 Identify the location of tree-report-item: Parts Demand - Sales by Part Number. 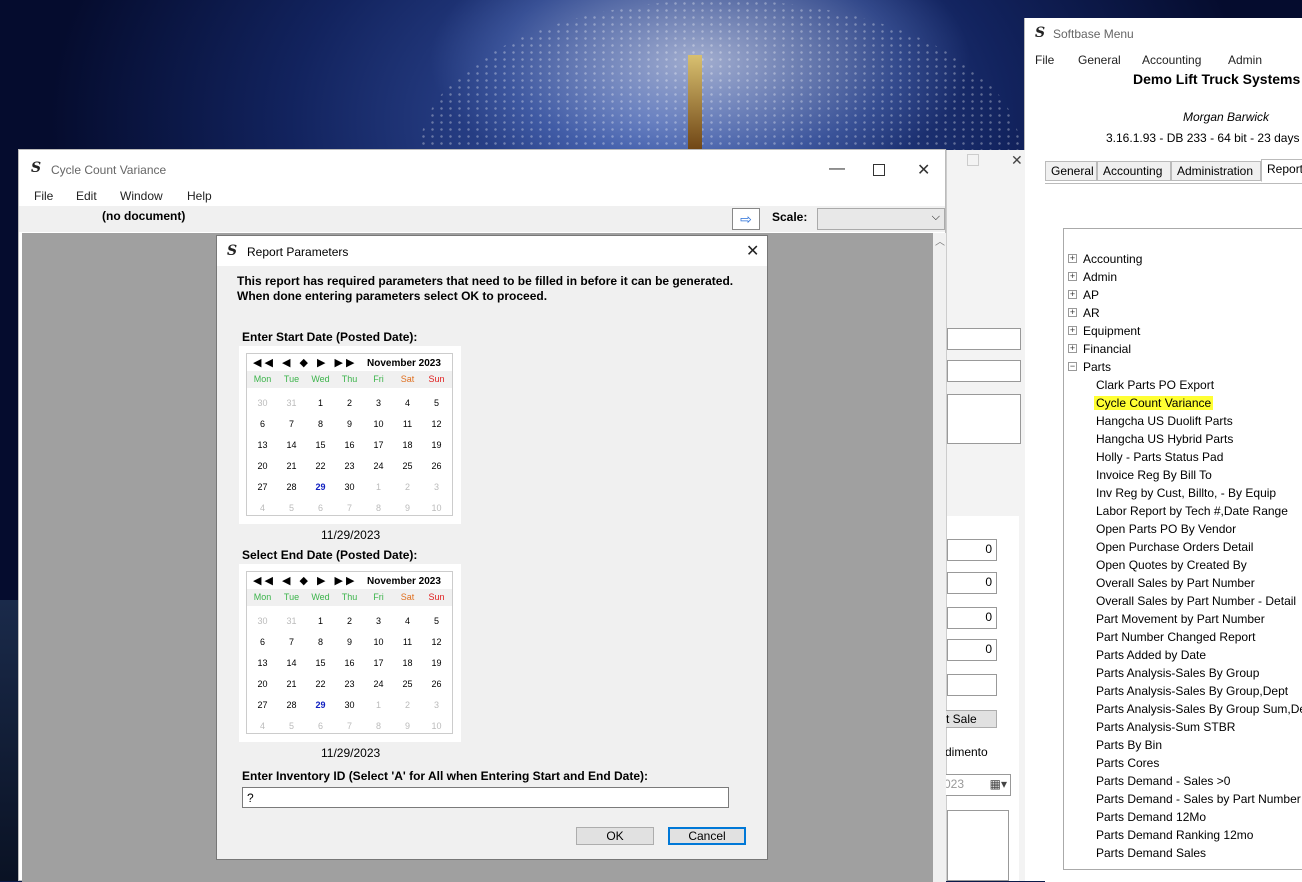
(1198, 799).